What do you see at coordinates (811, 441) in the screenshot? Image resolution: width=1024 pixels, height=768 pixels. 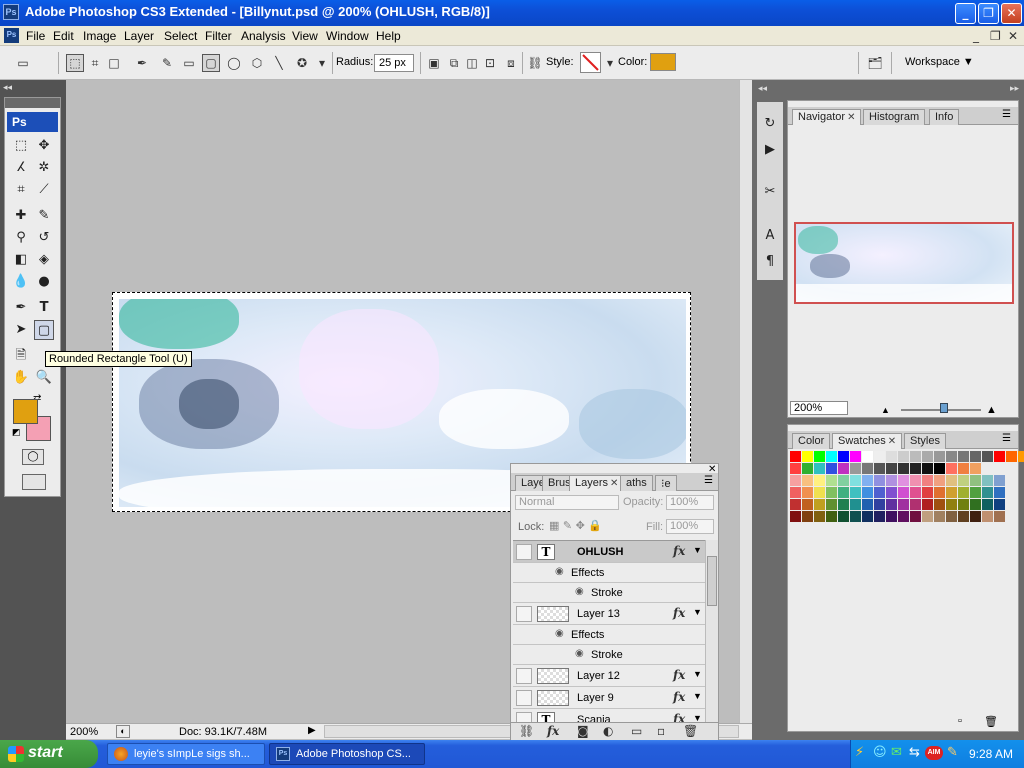 I see `tab-color: Color` at bounding box center [811, 441].